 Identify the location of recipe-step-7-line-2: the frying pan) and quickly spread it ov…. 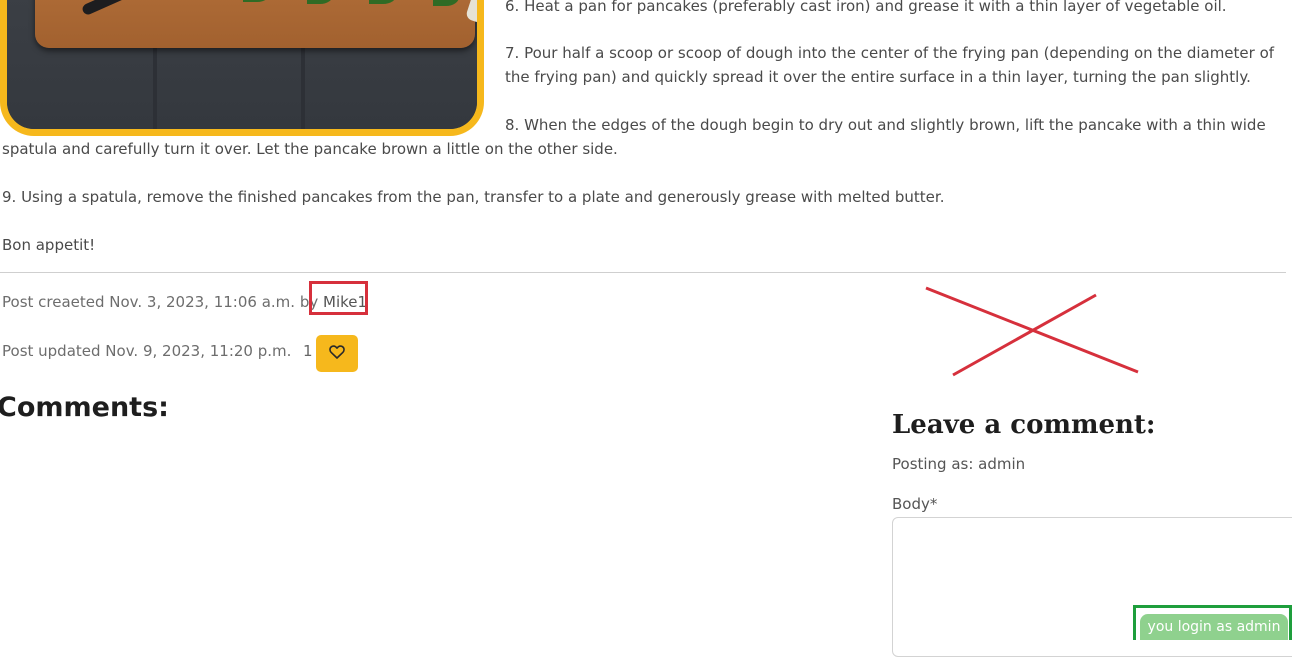
(878, 77).